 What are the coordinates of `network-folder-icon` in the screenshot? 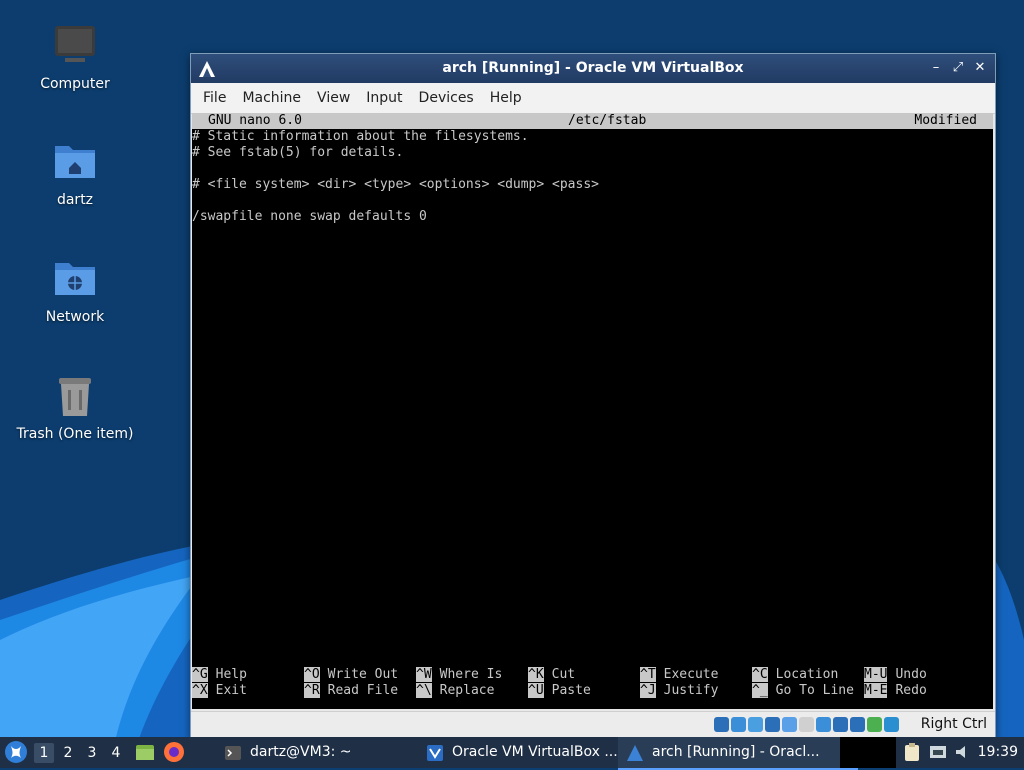 It's located at (75, 279).